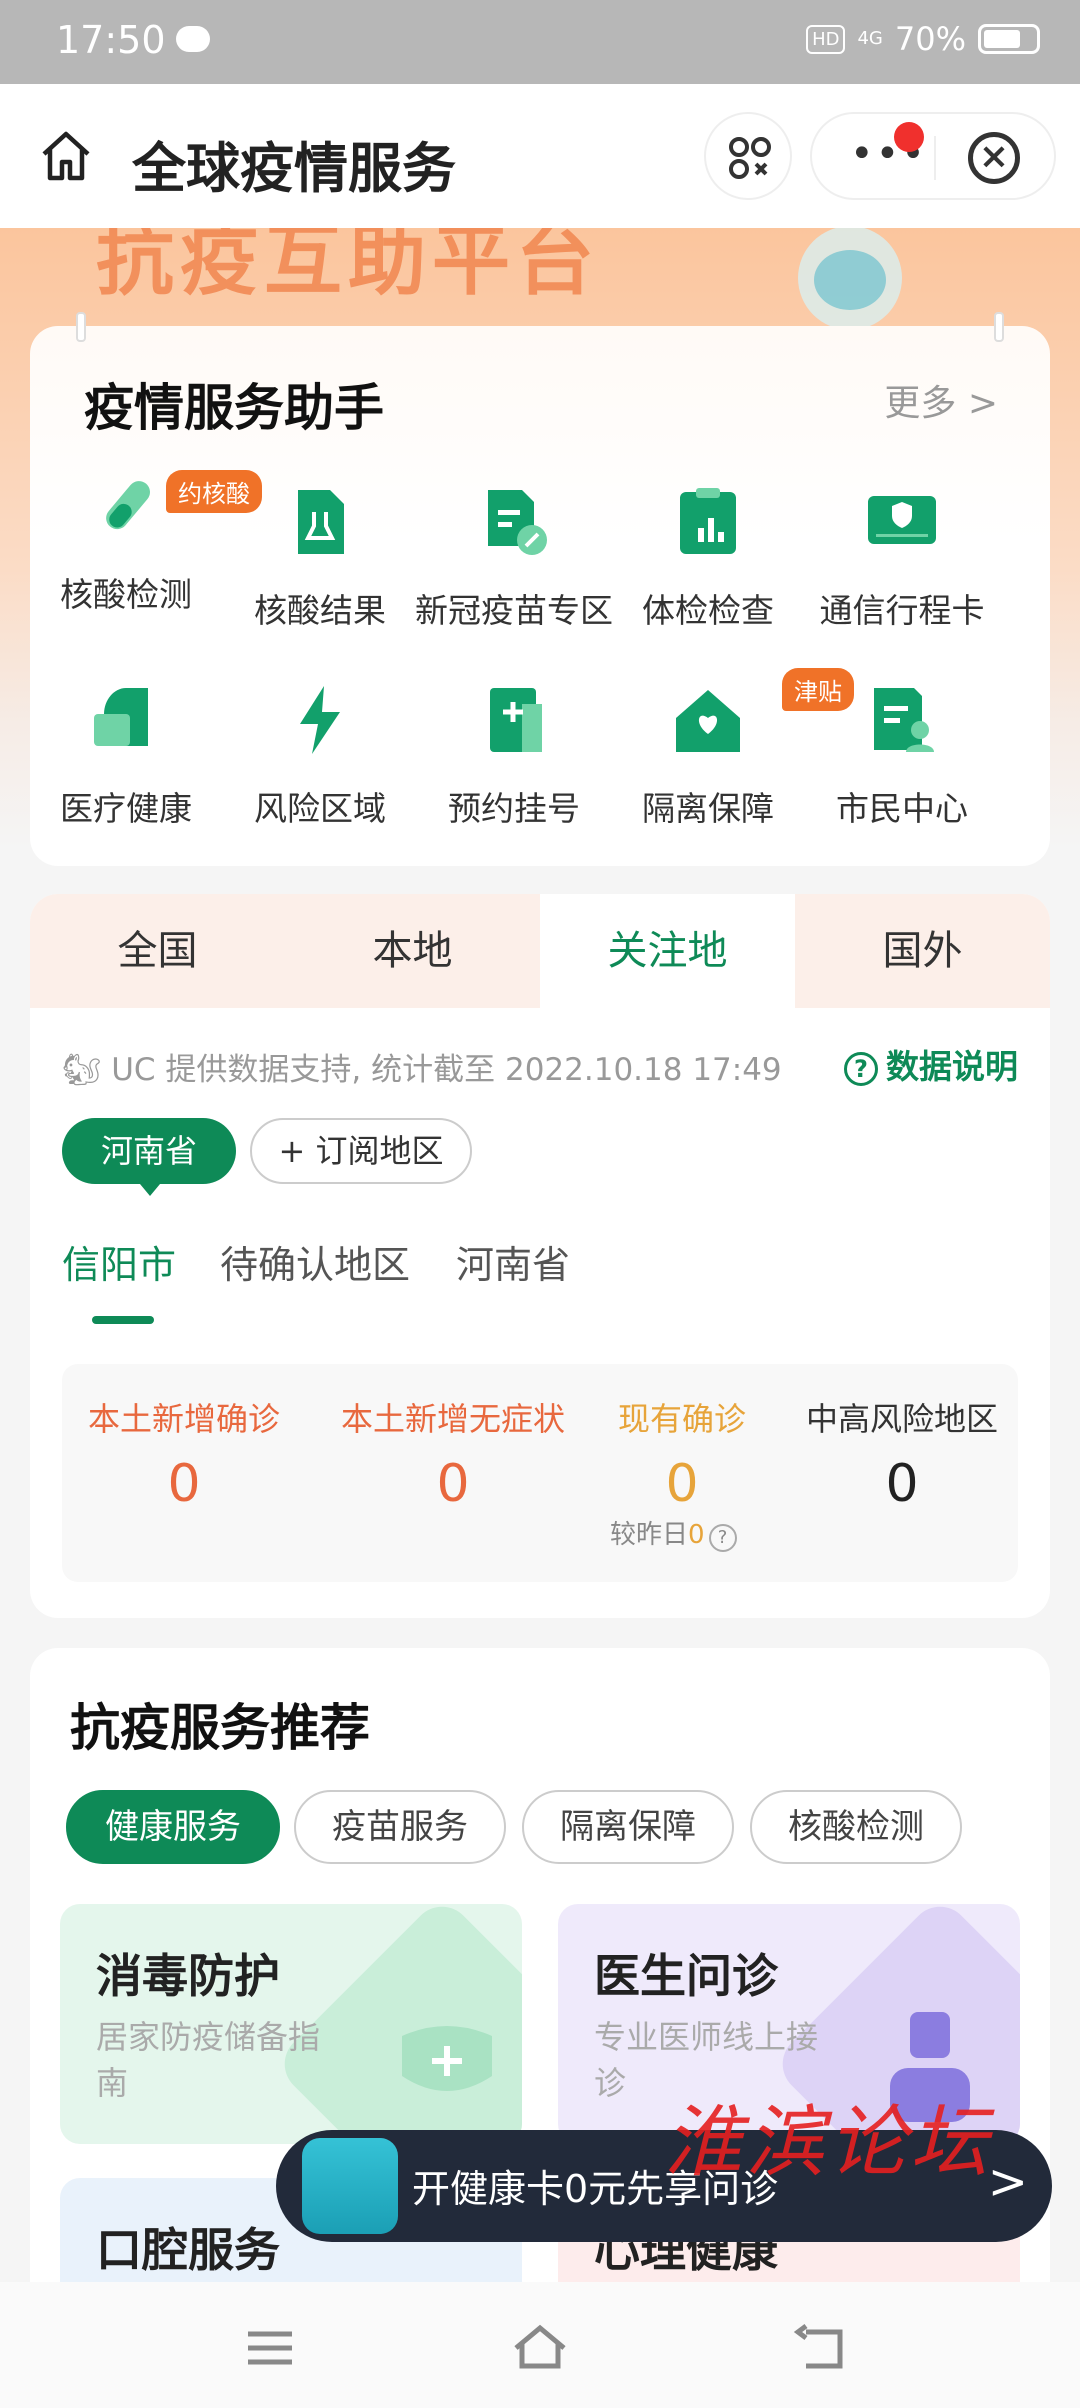 The image size is (1080, 2408). What do you see at coordinates (294, 168) in the screenshot?
I see `page-title: 全球疫情服务` at bounding box center [294, 168].